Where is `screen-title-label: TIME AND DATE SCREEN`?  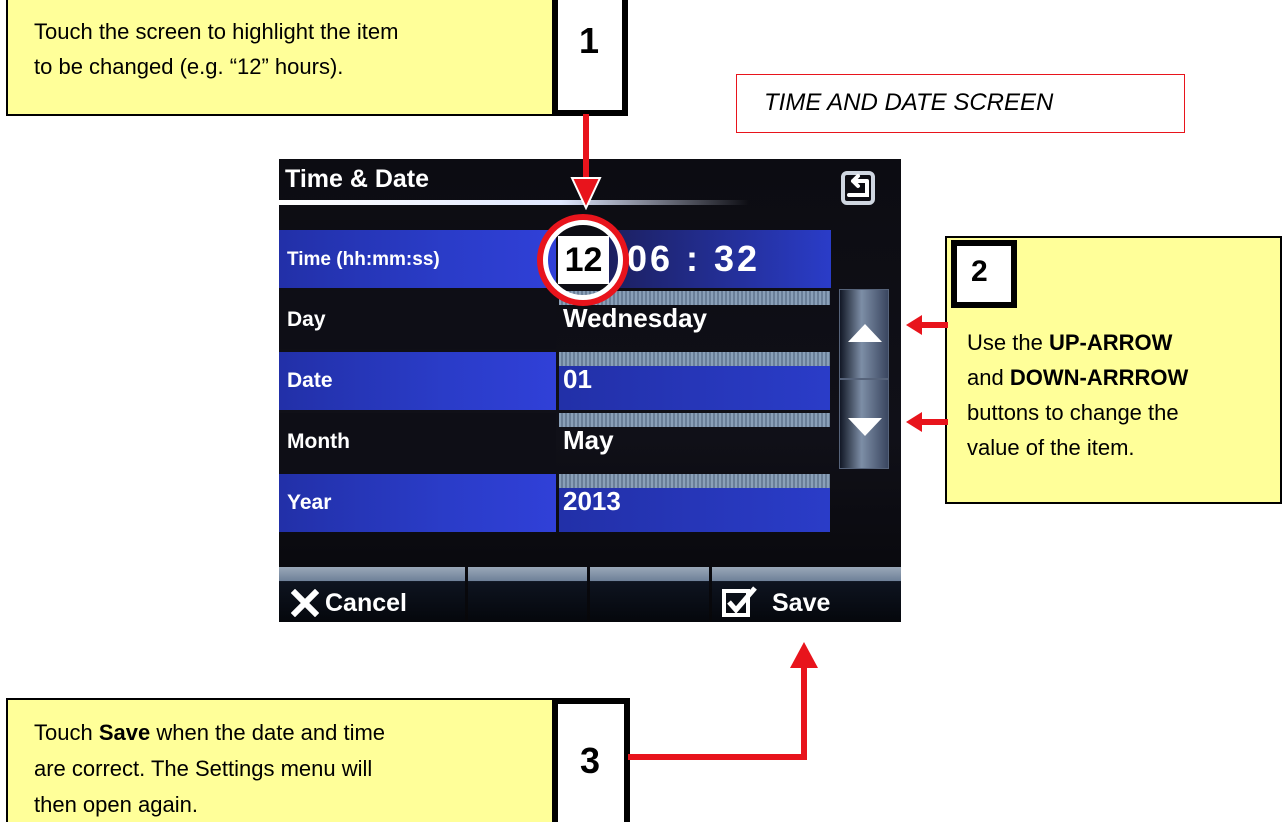
screen-title-label: TIME AND DATE SCREEN is located at coordinates (909, 102).